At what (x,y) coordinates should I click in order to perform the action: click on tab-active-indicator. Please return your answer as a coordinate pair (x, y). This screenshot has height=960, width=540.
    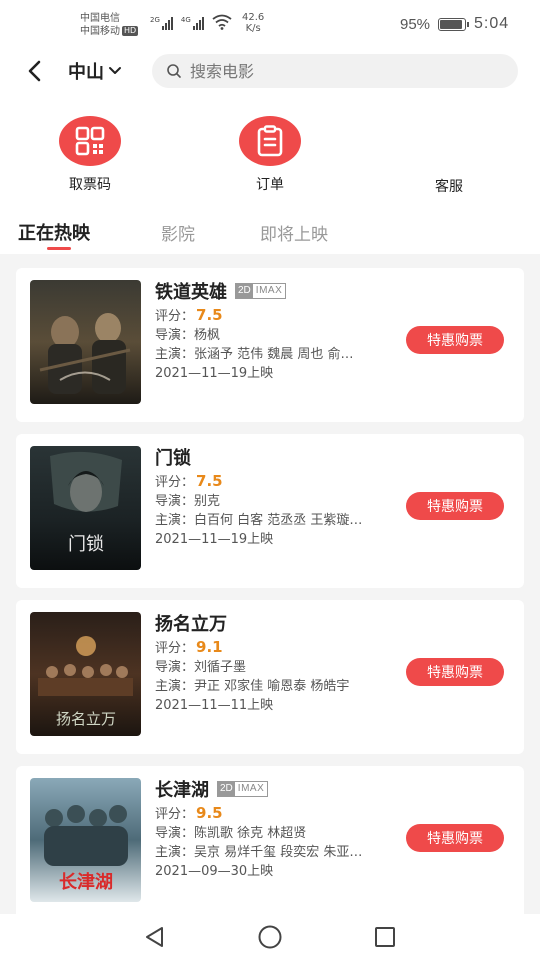
    Looking at the image, I should click on (59, 248).